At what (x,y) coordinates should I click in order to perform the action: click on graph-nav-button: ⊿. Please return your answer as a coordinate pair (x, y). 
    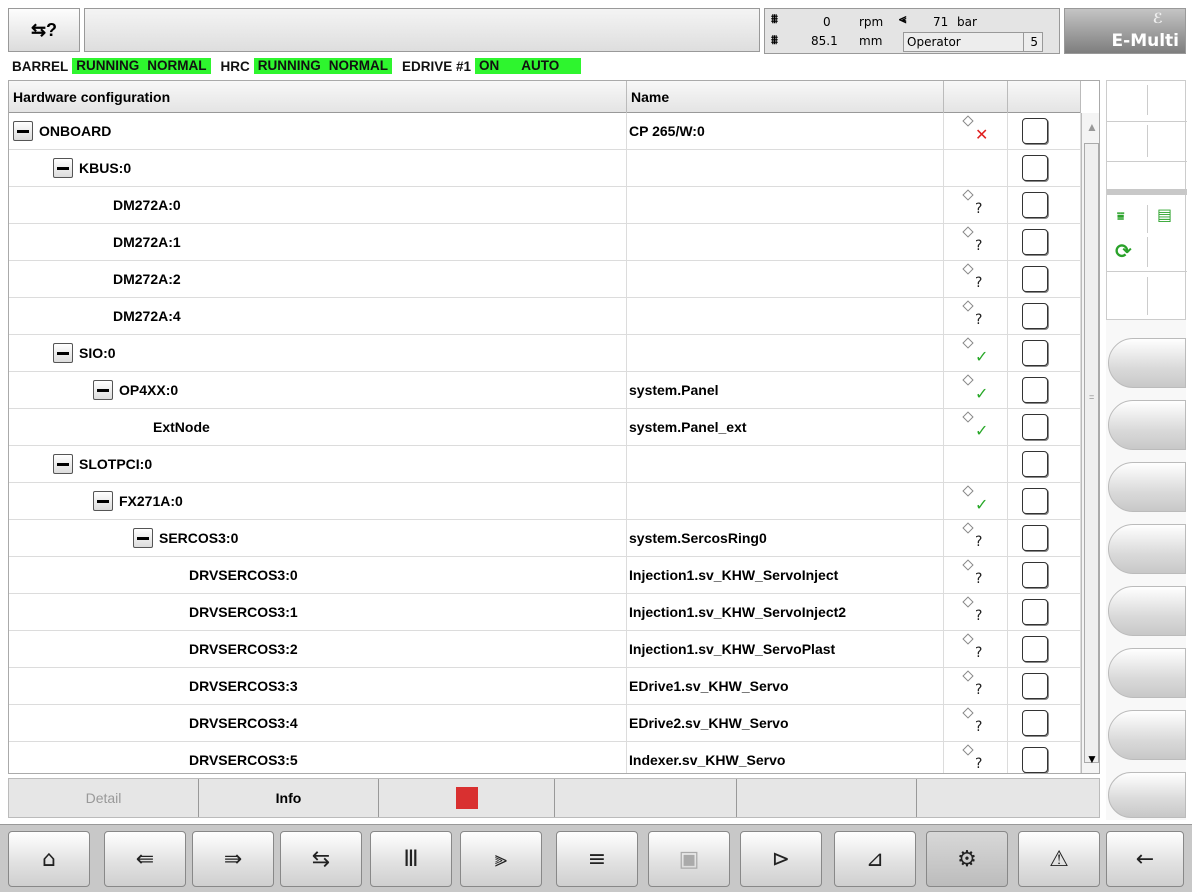
    Looking at the image, I should click on (875, 859).